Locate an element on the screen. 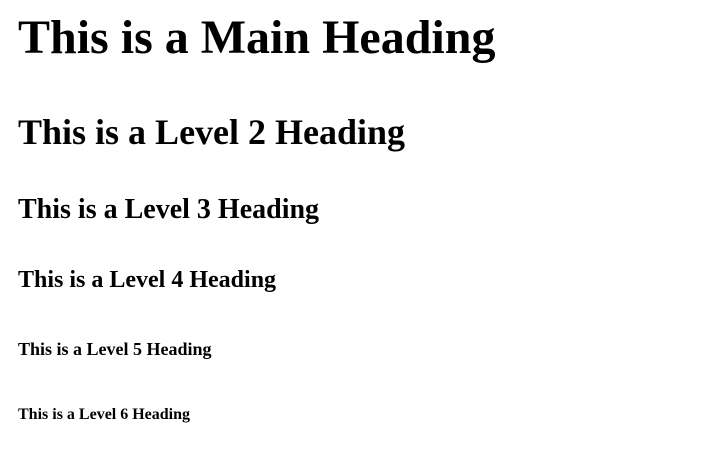 The image size is (713, 456). heading-level-6: This is a Level 6 Heading is located at coordinates (104, 414).